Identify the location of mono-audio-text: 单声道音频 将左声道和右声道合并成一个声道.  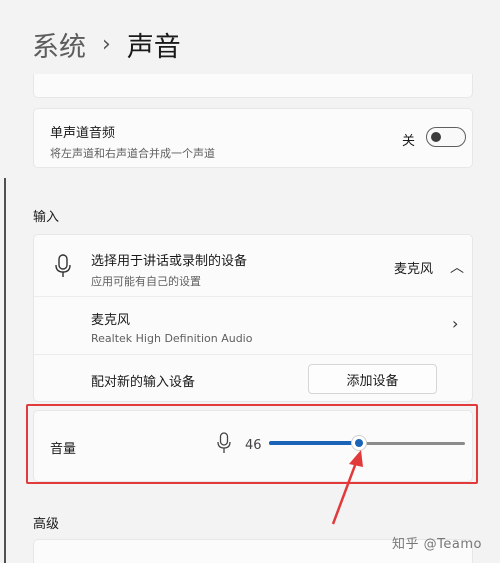
(132, 141).